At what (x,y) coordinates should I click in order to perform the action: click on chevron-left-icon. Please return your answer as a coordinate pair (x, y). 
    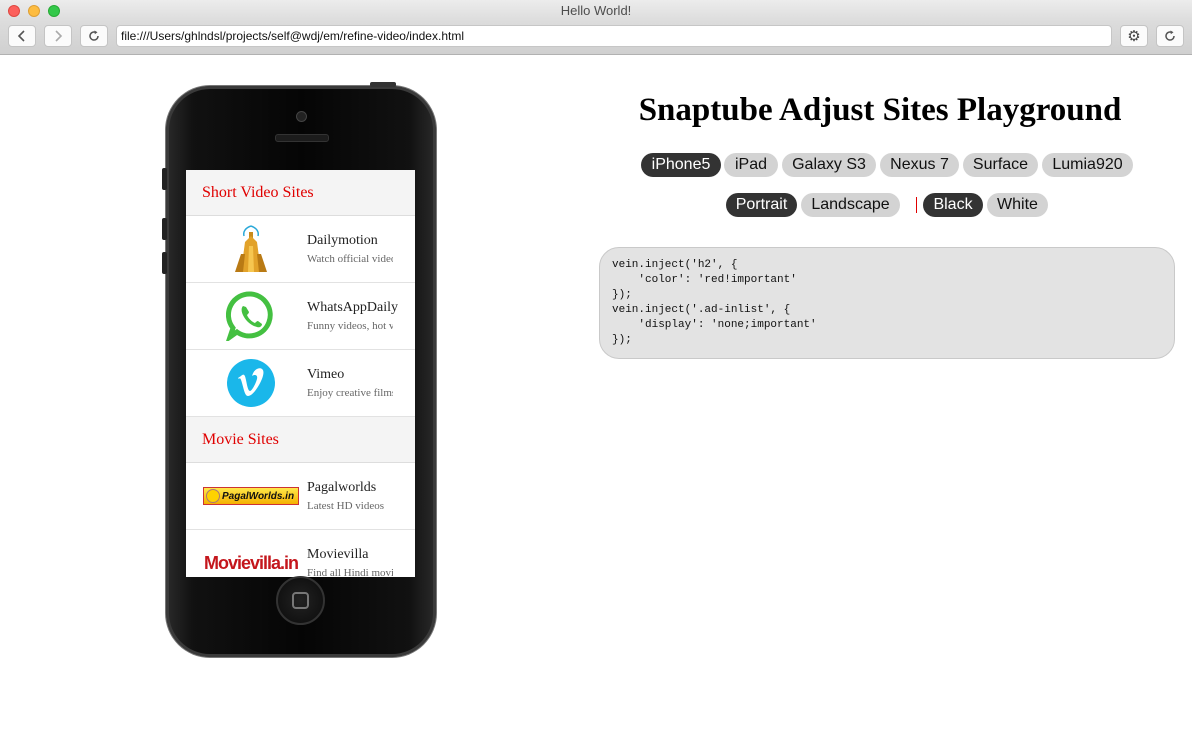
    Looking at the image, I should click on (21, 36).